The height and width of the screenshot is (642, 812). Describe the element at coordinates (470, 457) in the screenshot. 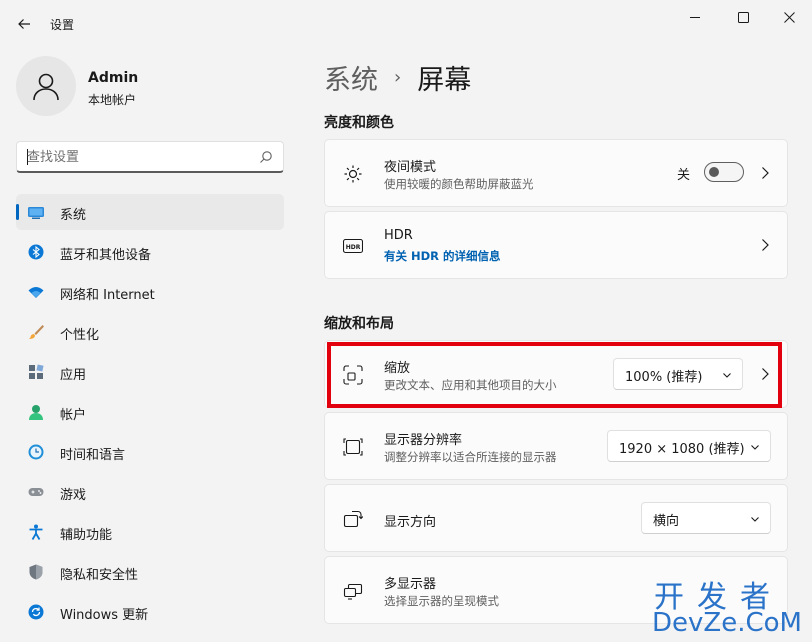

I see `card-subtitle: 调整分辨率以适合所连接的显示器` at that location.